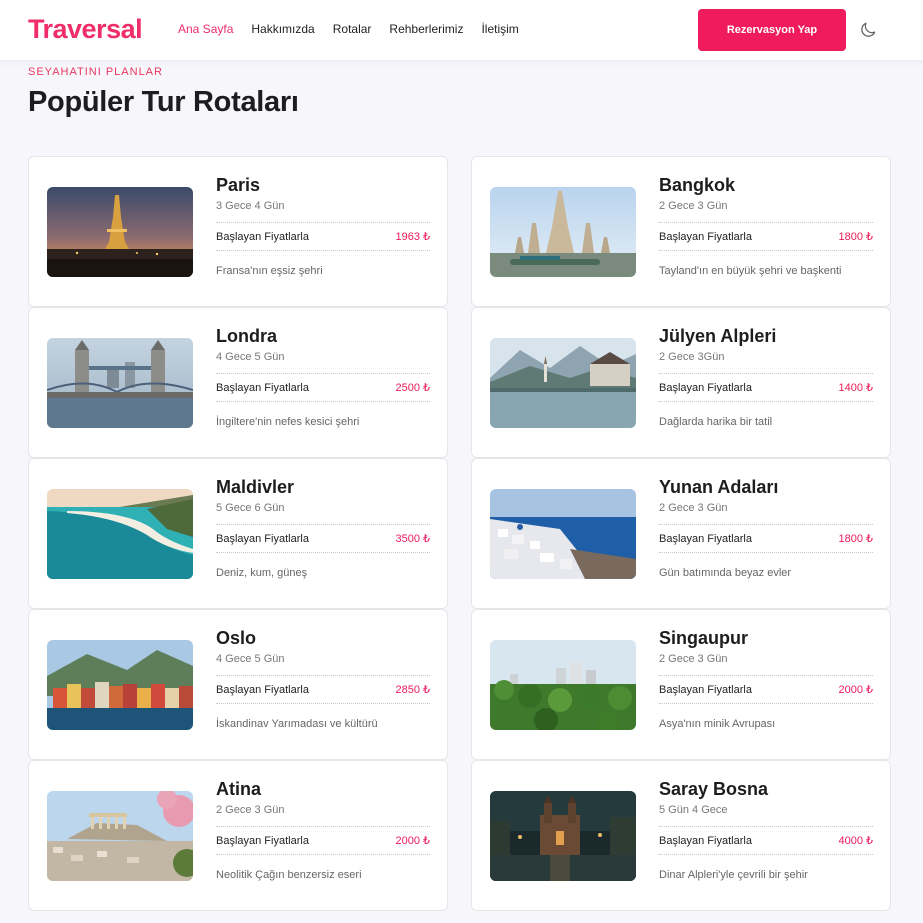 Image resolution: width=923 pixels, height=923 pixels. What do you see at coordinates (85, 29) in the screenshot?
I see `brand-logo: Traversal` at bounding box center [85, 29].